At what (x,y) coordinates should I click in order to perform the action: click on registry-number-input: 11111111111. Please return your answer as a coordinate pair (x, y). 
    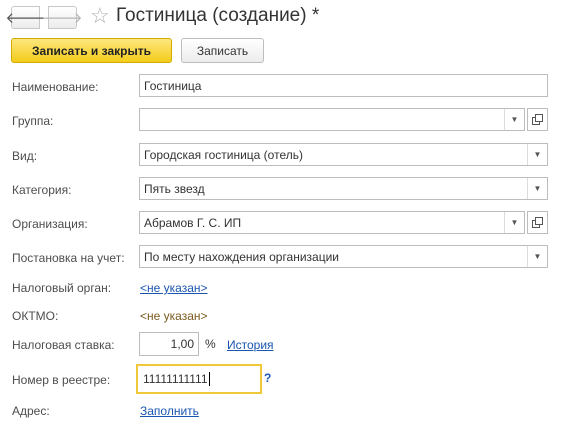
    Looking at the image, I should click on (199, 379).